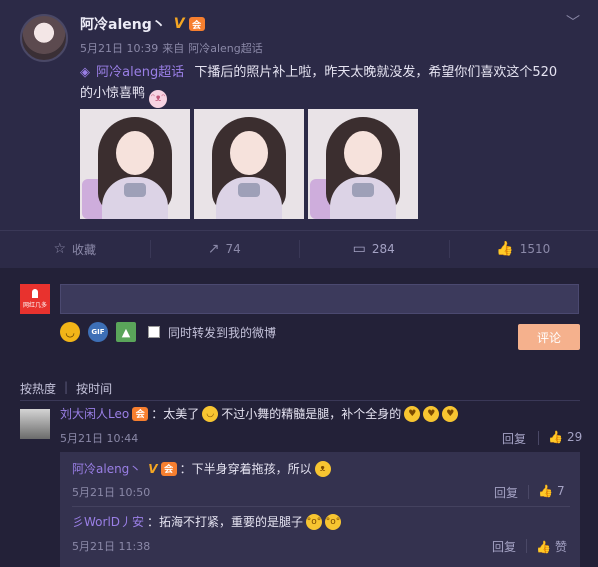 Image resolution: width=598 pixels, height=567 pixels. I want to click on action-bar: ☆ 收藏 ↗ 74 ▭ 284 👍 1510, so click(299, 249).